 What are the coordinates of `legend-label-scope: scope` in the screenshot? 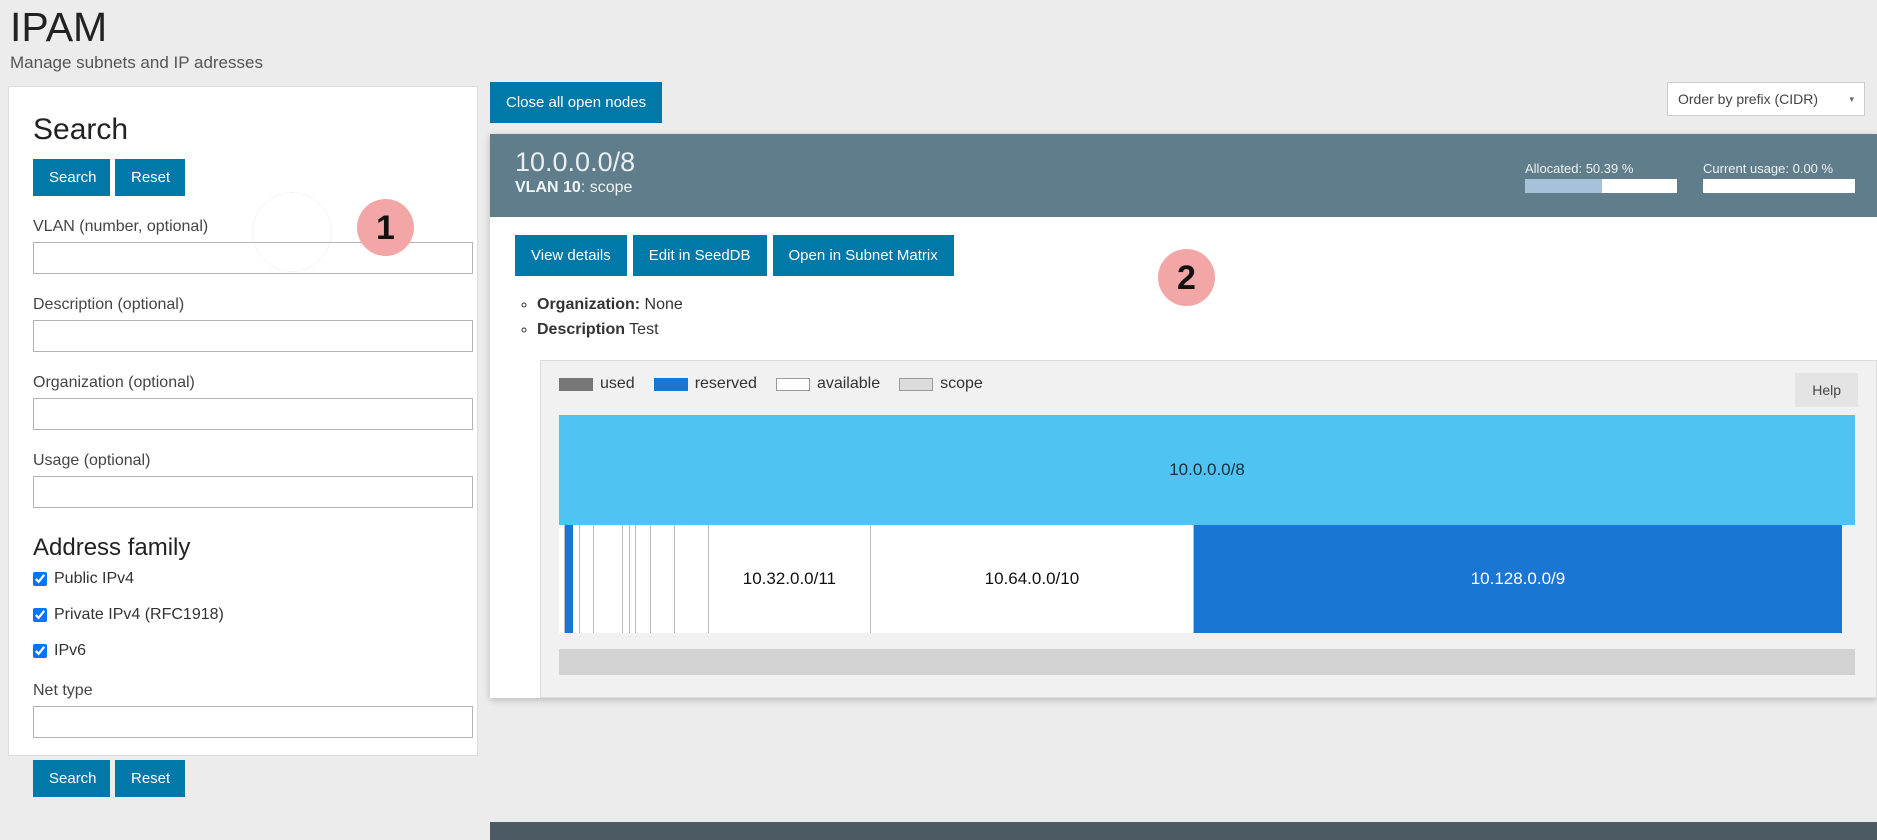 It's located at (961, 383).